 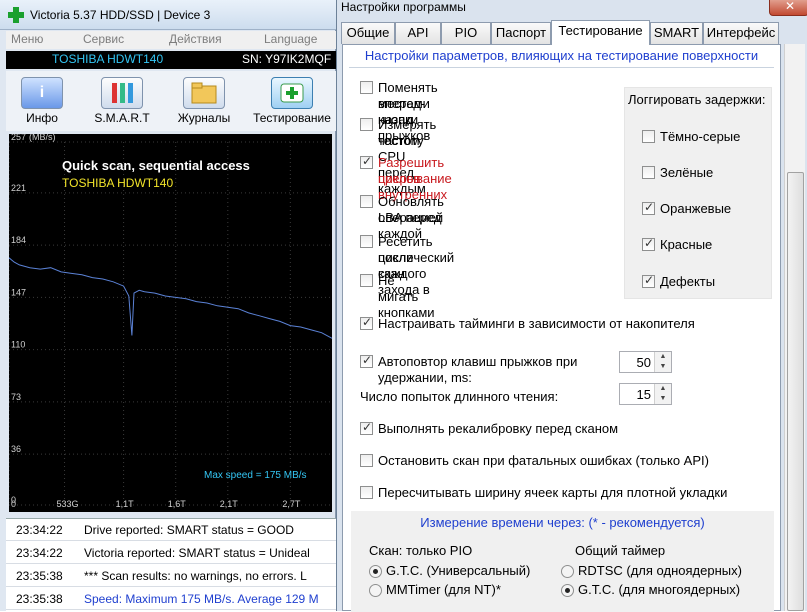 I want to click on scan-pio-title: Скан: только PIO, so click(x=421, y=550).